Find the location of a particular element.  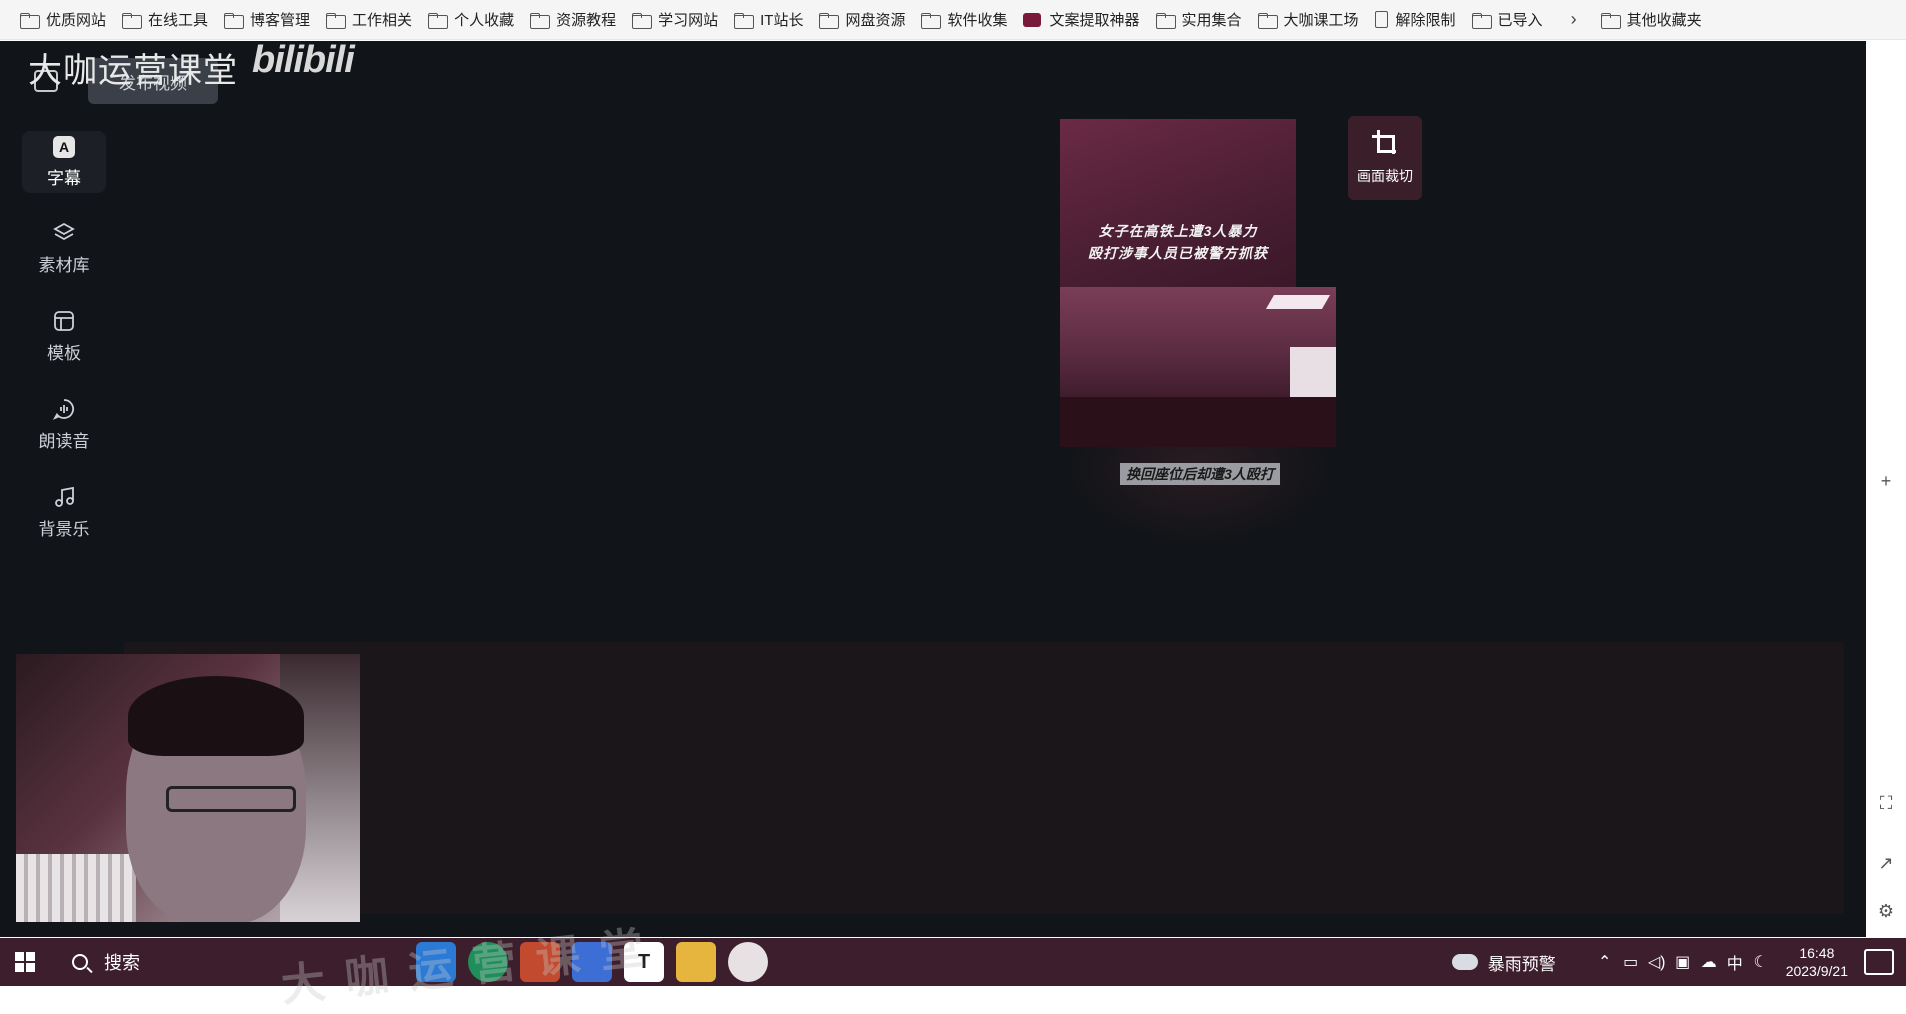

clock: 16:48 2023/9/21 is located at coordinates (1817, 962).